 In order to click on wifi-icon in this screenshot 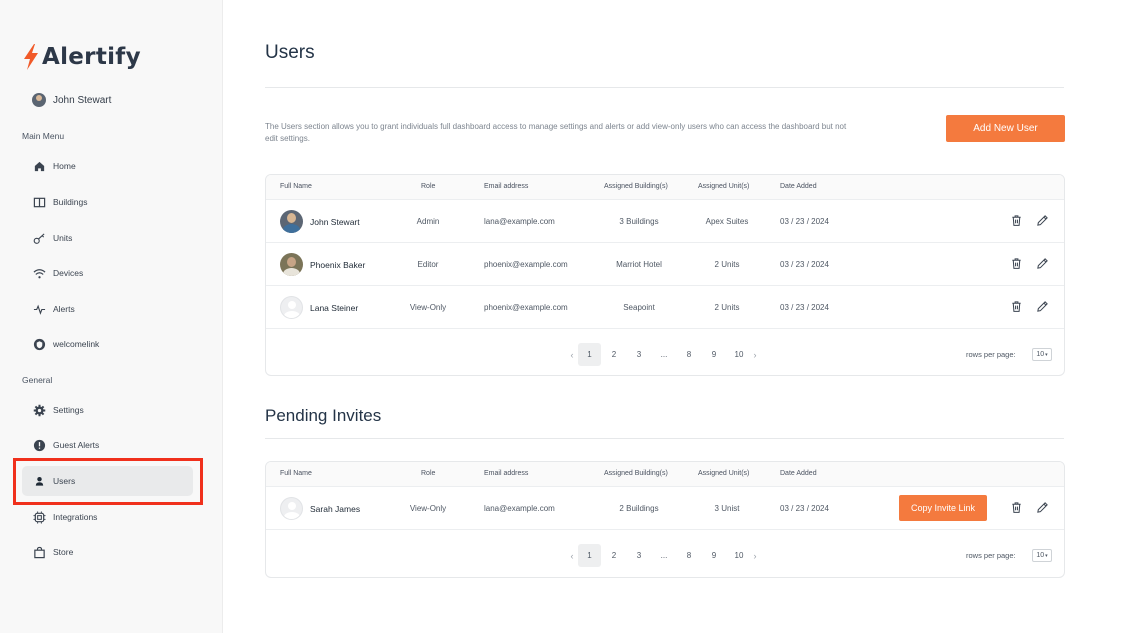, I will do `click(39, 273)`.